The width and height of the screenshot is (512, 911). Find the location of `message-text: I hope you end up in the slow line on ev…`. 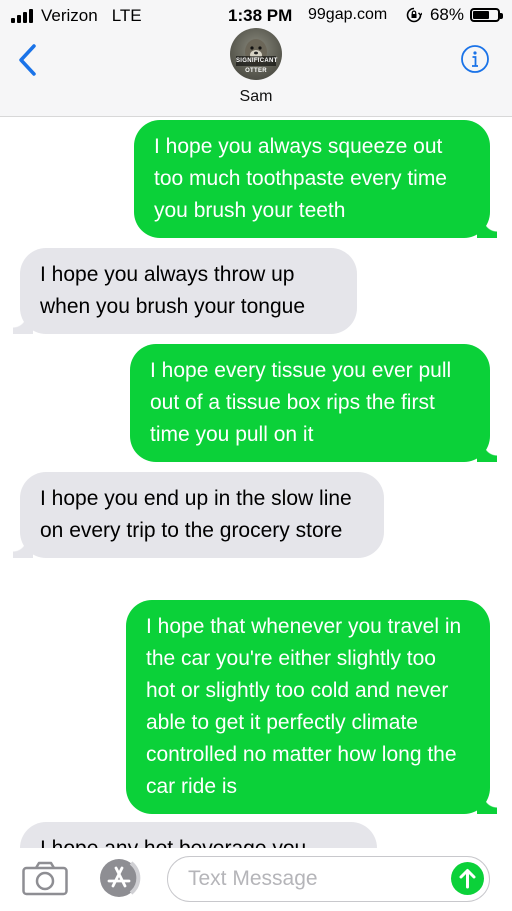

message-text: I hope you end up in the slow line on ev… is located at coordinates (196, 514).